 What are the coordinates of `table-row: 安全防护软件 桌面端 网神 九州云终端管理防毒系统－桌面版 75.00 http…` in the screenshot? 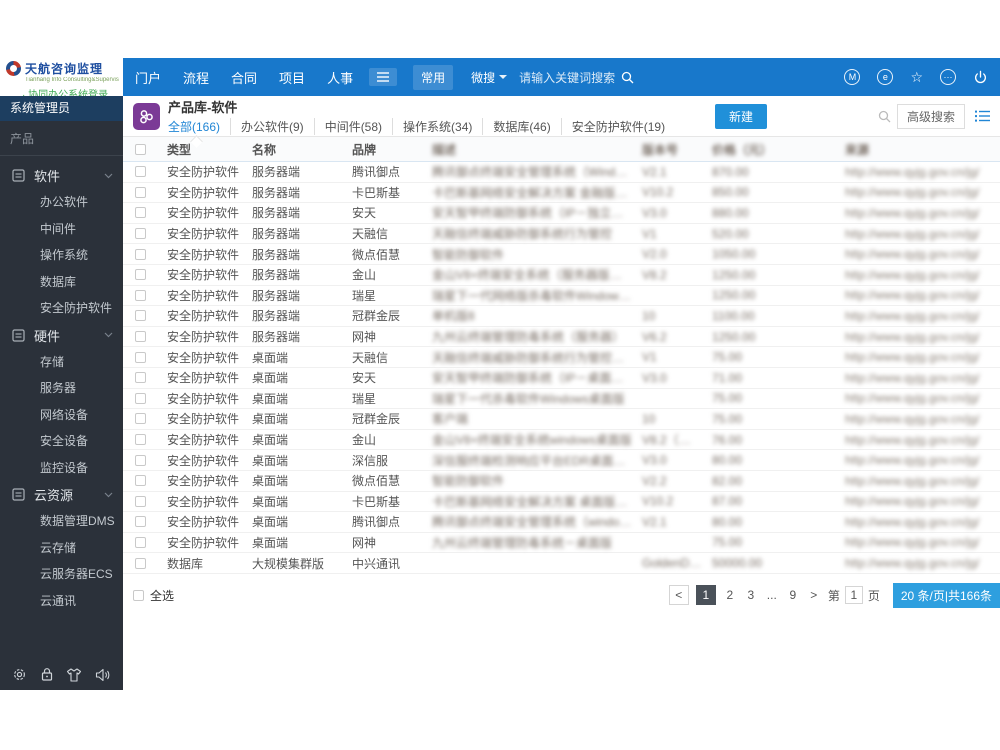 It's located at (561, 543).